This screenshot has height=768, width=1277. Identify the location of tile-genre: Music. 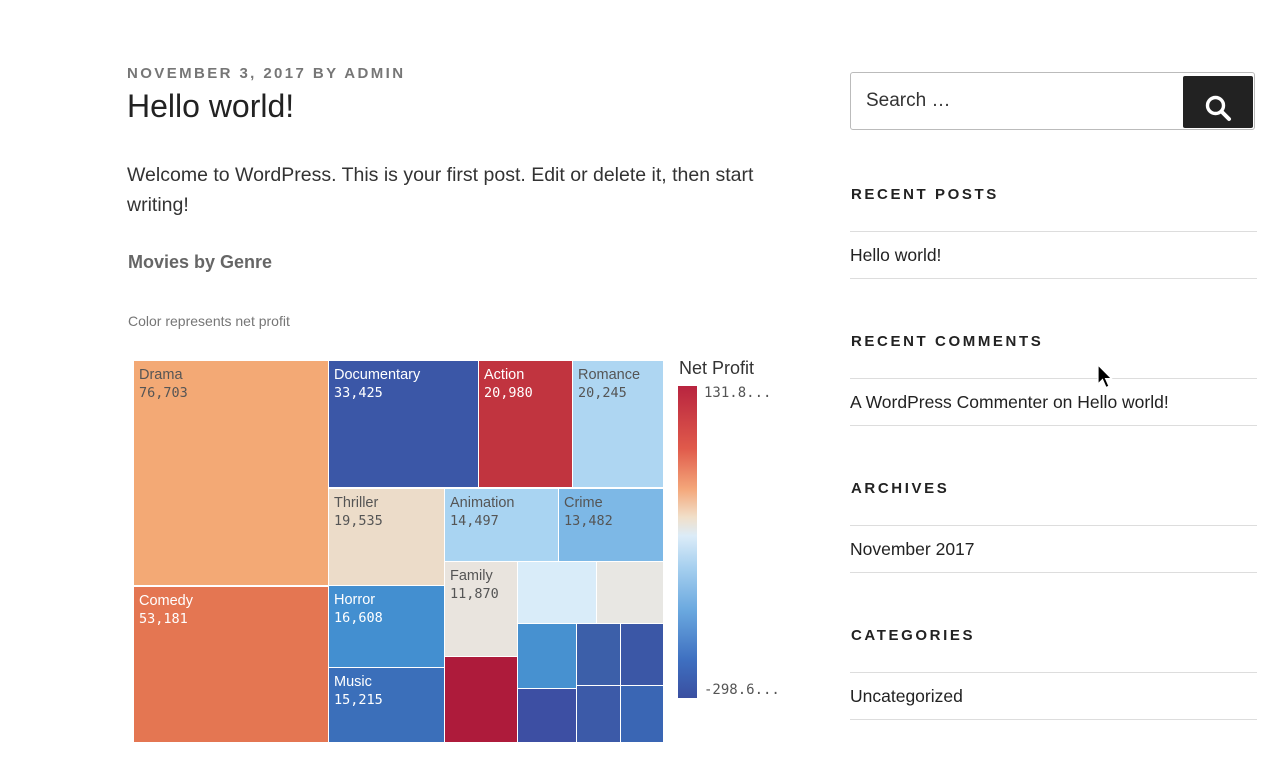
(353, 682).